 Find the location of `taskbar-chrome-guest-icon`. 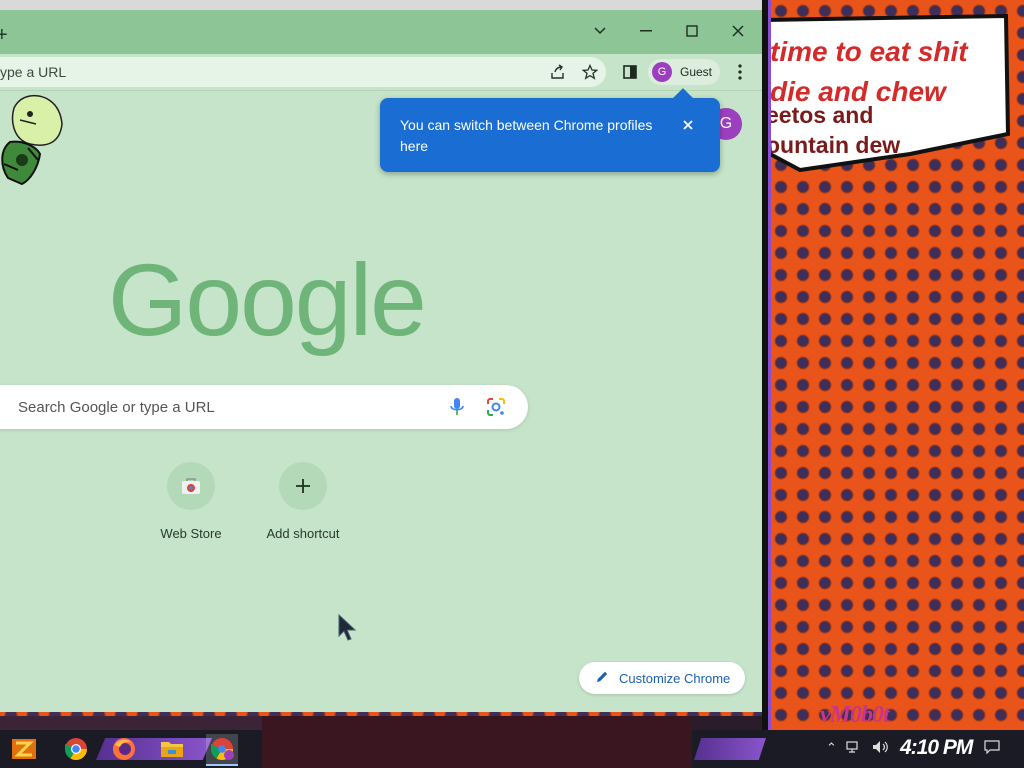

taskbar-chrome-guest-icon is located at coordinates (222, 750).